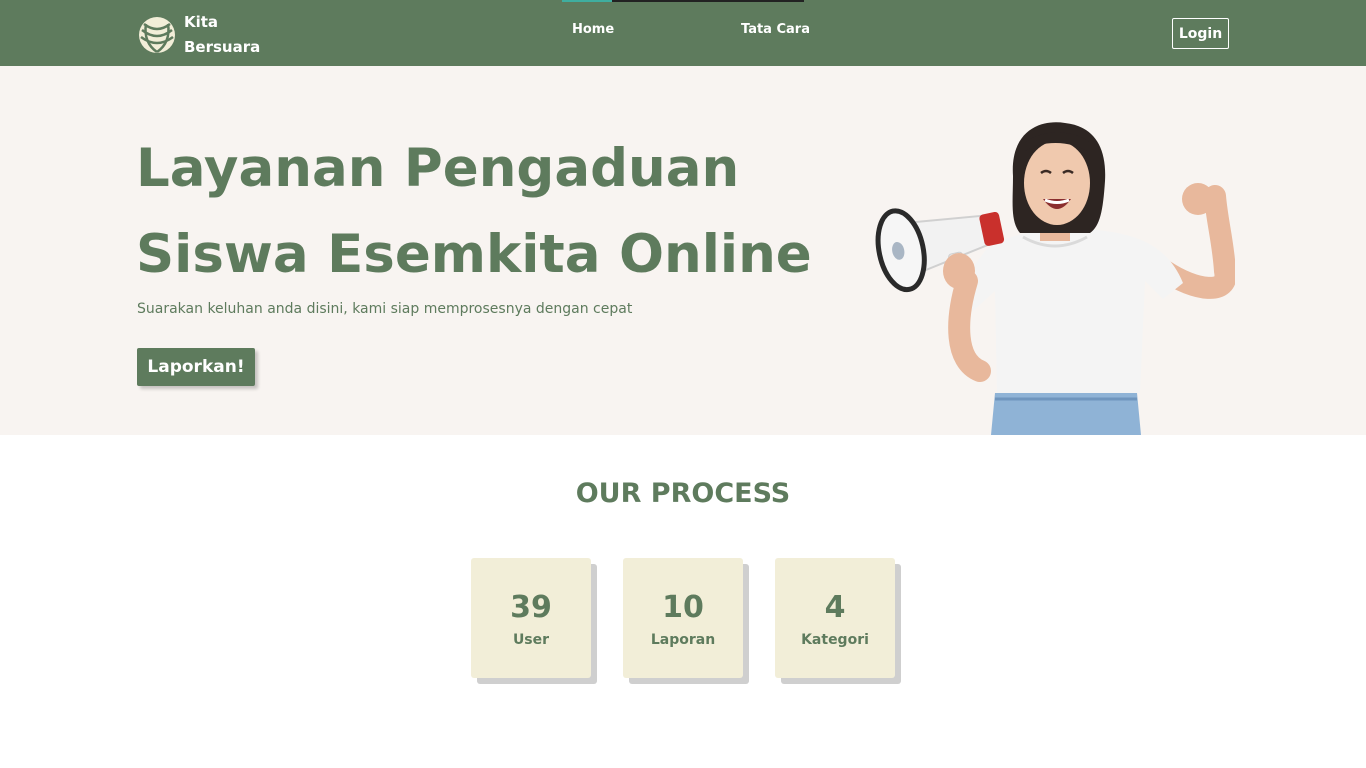 This screenshot has width=1366, height=768. I want to click on brand: Kita Bersuara, so click(199, 35).